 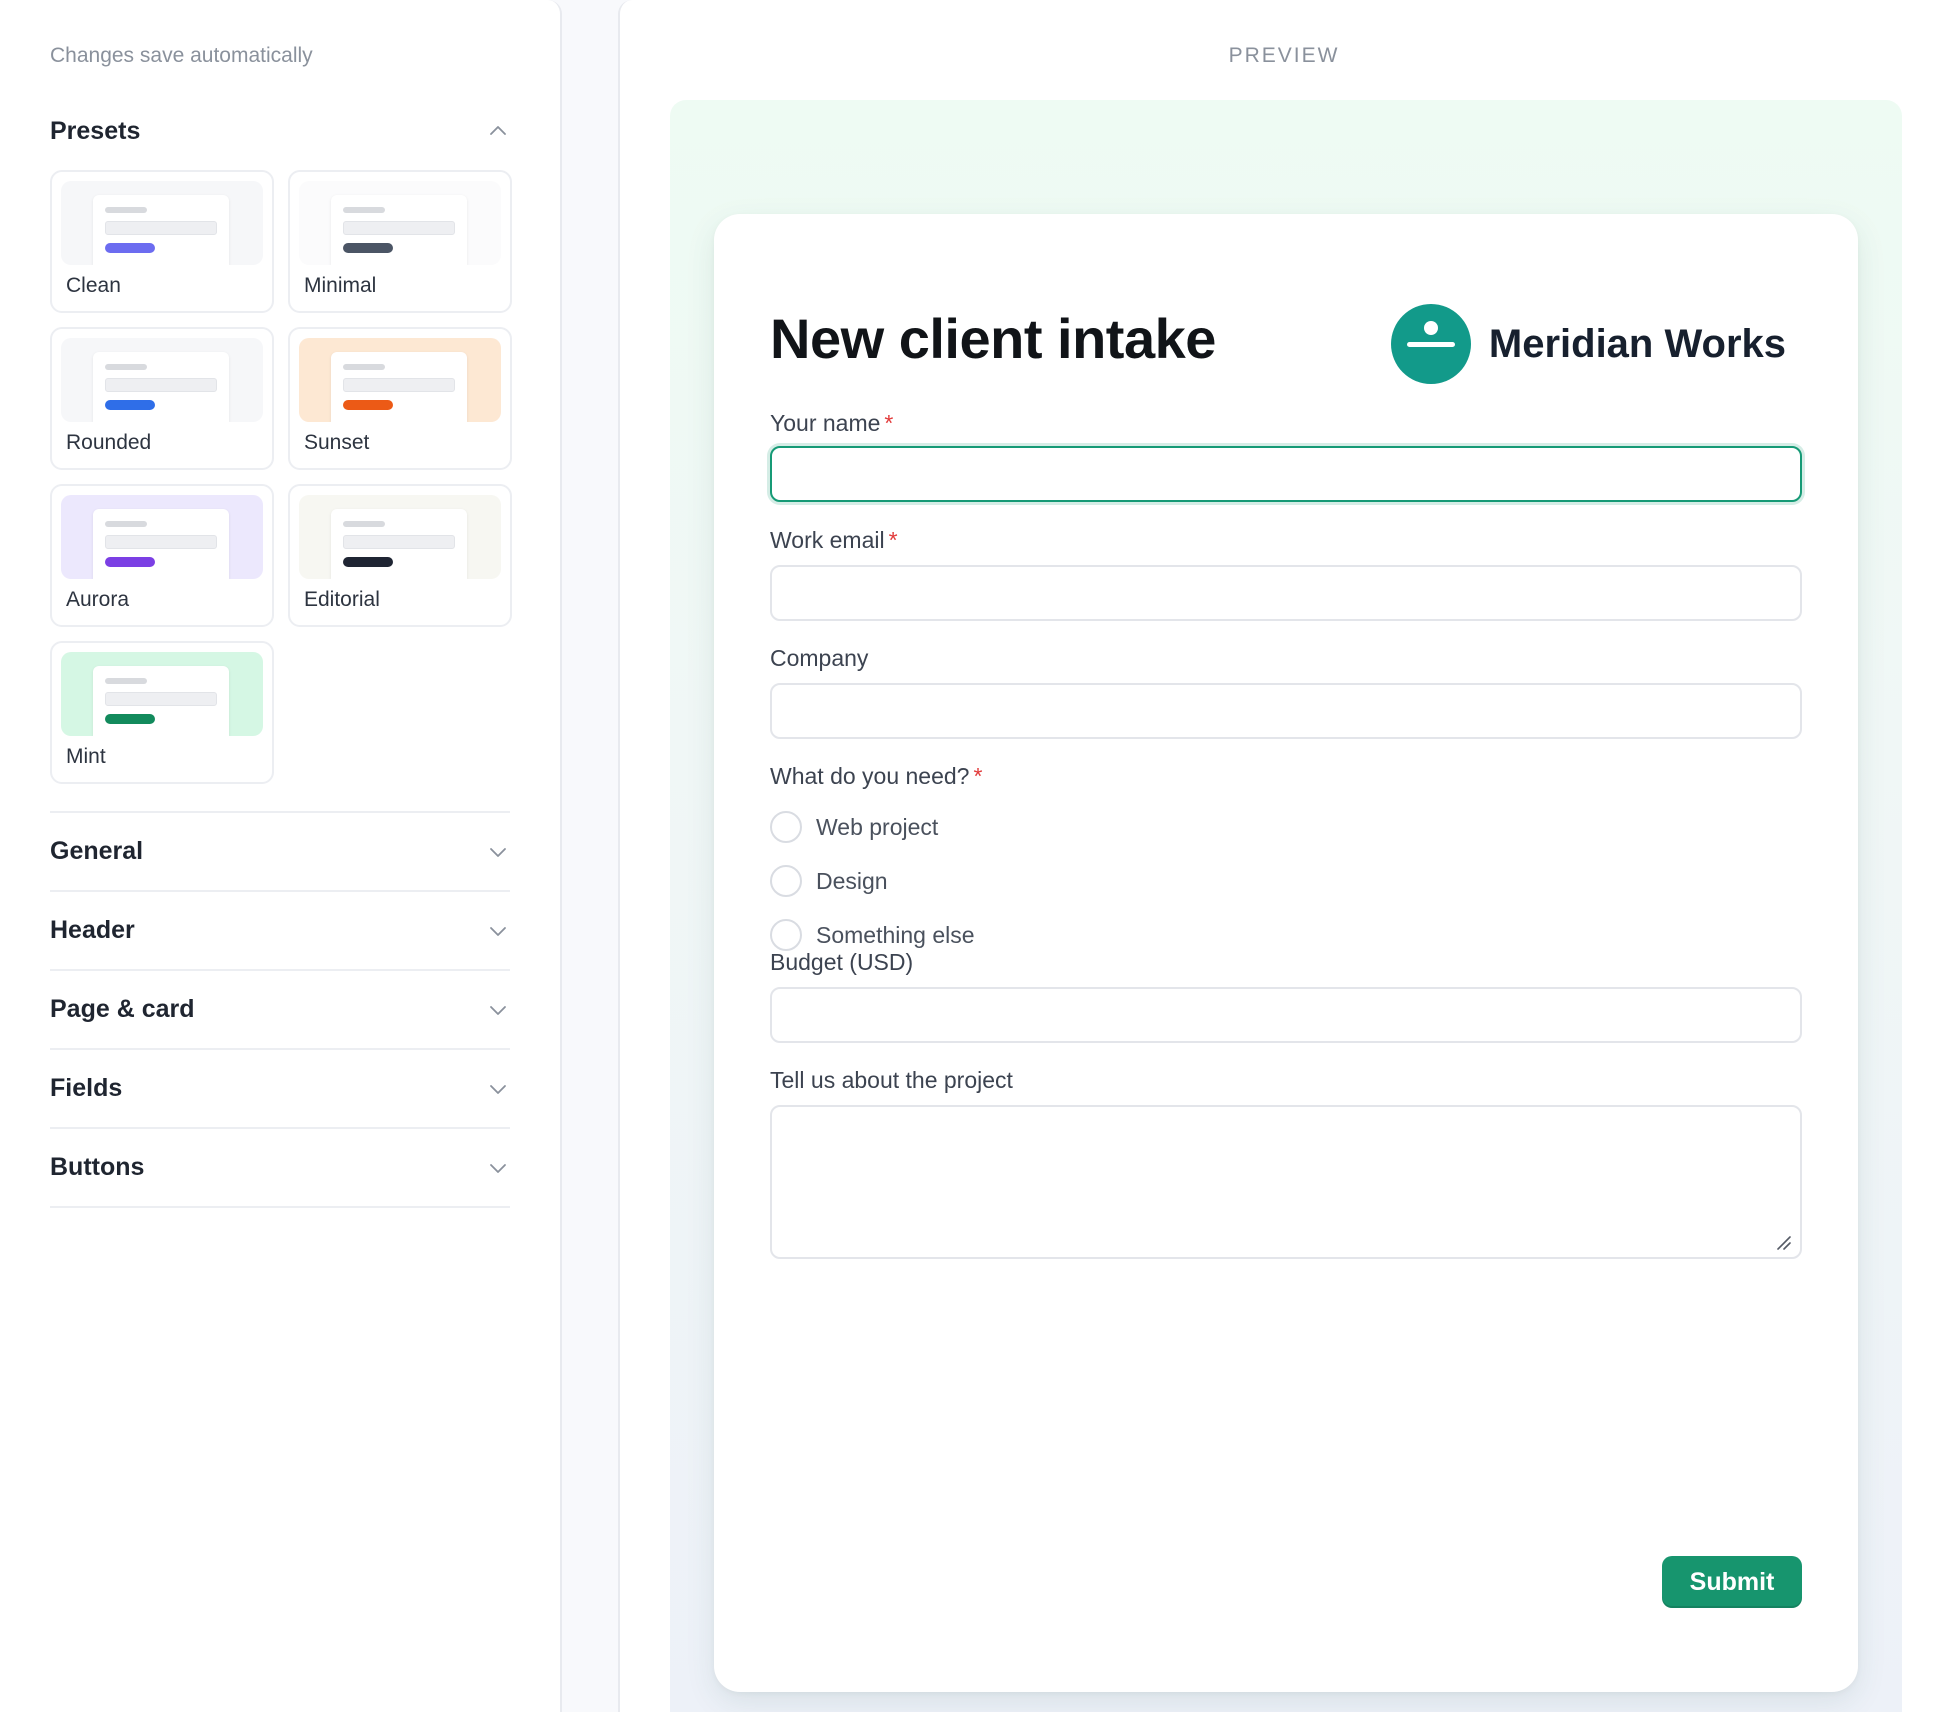 I want to click on budget-input, so click(x=1286, y=1015).